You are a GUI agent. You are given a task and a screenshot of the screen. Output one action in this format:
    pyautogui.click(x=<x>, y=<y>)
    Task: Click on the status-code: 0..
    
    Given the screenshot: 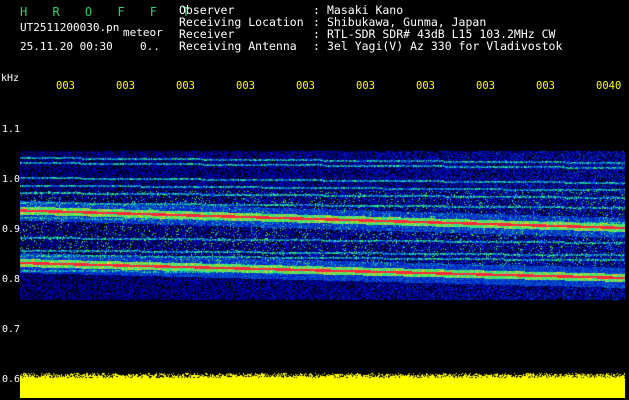 What is the action you would take?
    pyautogui.click(x=150, y=46)
    